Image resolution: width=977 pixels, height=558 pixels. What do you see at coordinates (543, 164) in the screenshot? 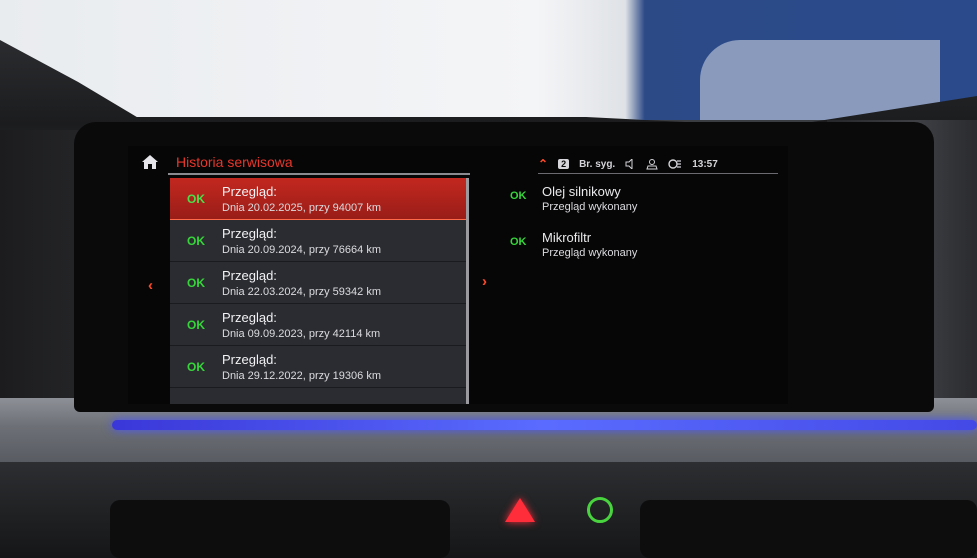
I see `chevron-up-icon: ⌃` at bounding box center [543, 164].